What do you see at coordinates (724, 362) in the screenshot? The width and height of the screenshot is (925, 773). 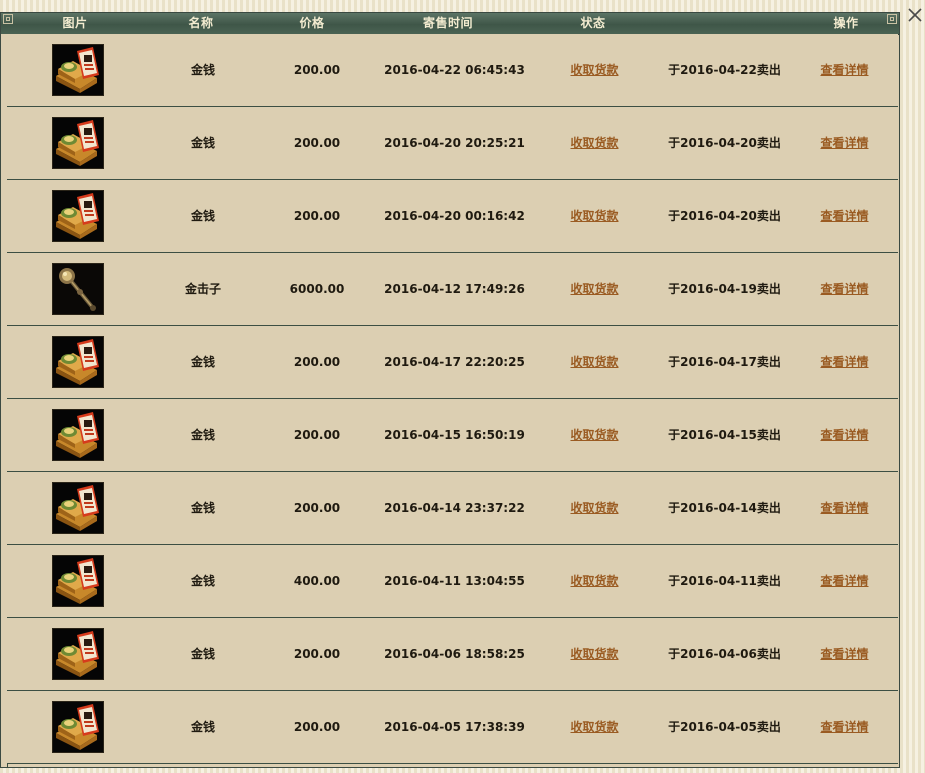 I see `sold-date: 于2016-04-17卖出` at bounding box center [724, 362].